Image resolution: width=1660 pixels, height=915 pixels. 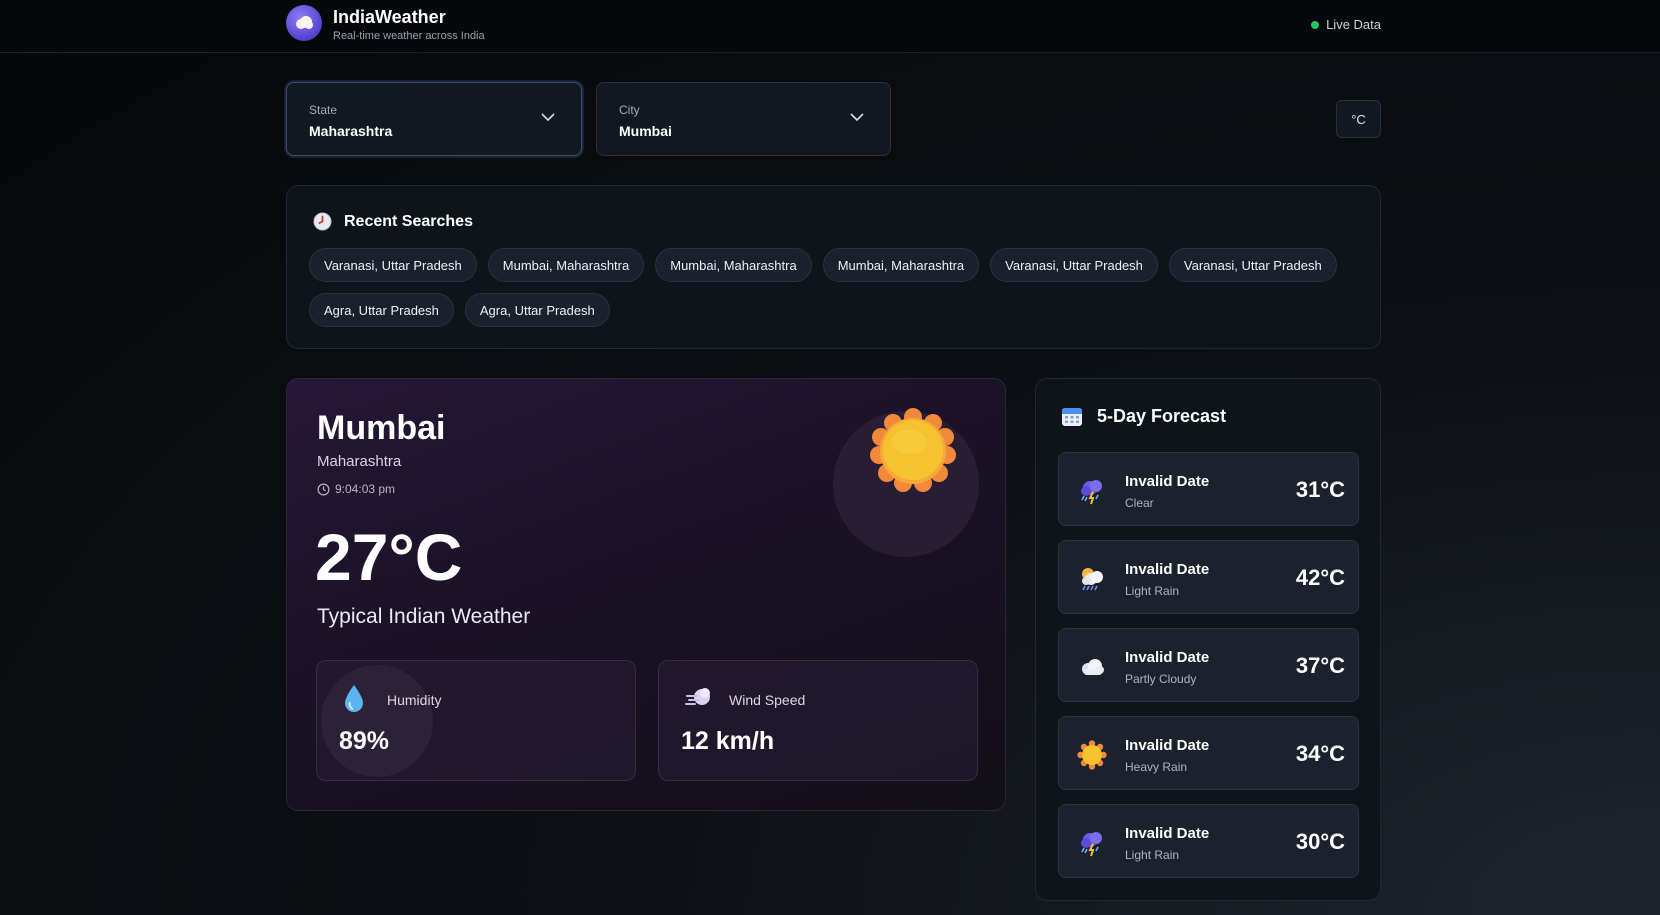 What do you see at coordinates (1092, 579) in the screenshot?
I see `sun-rain-cloud-icon` at bounding box center [1092, 579].